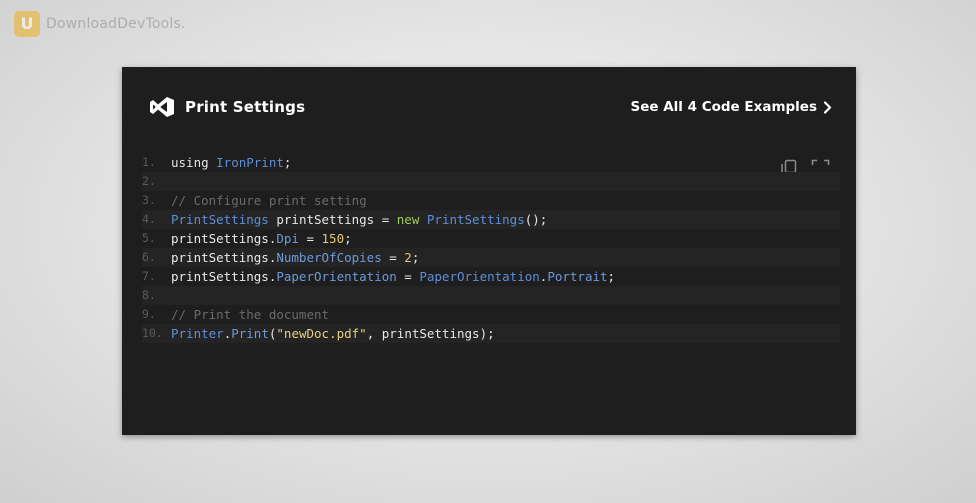 This screenshot has width=976, height=503. What do you see at coordinates (149, 200) in the screenshot?
I see `line-number: 3.` at bounding box center [149, 200].